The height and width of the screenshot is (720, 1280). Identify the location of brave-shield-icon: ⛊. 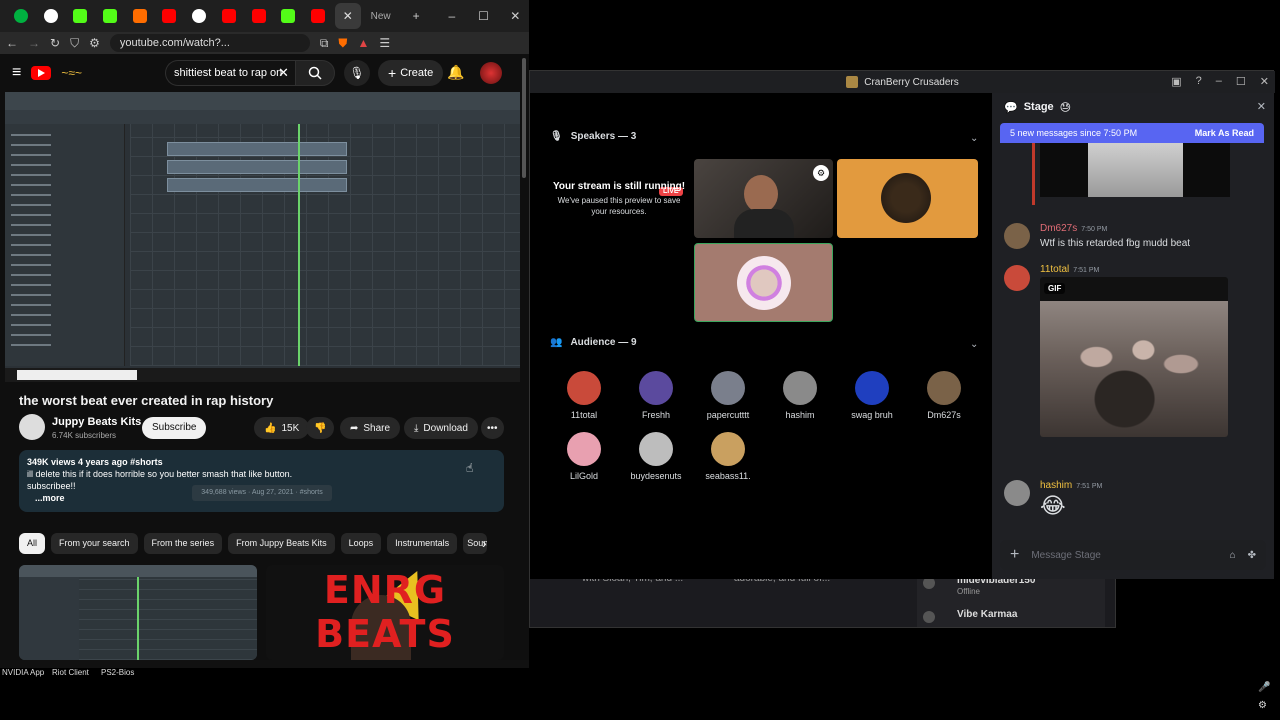
(342, 43).